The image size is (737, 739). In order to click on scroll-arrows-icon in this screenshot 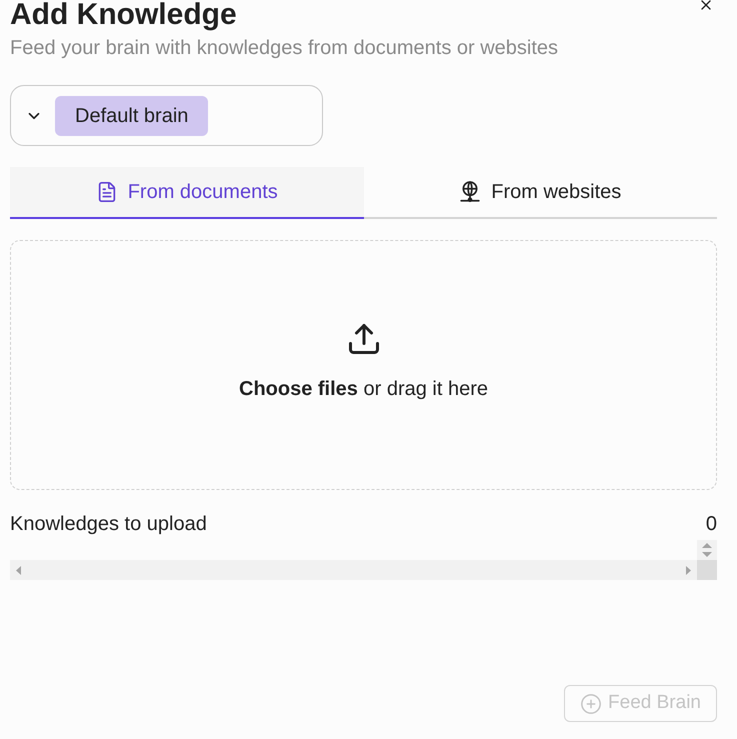, I will do `click(707, 550)`.